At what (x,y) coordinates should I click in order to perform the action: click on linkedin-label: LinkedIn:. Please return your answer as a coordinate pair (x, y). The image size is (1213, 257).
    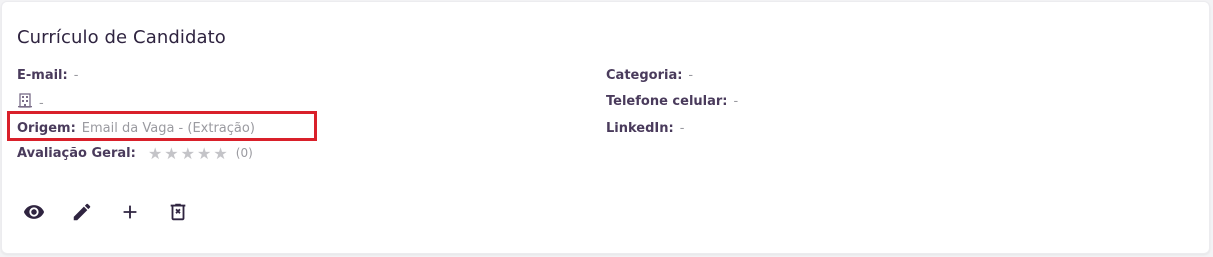
    Looking at the image, I should click on (640, 128).